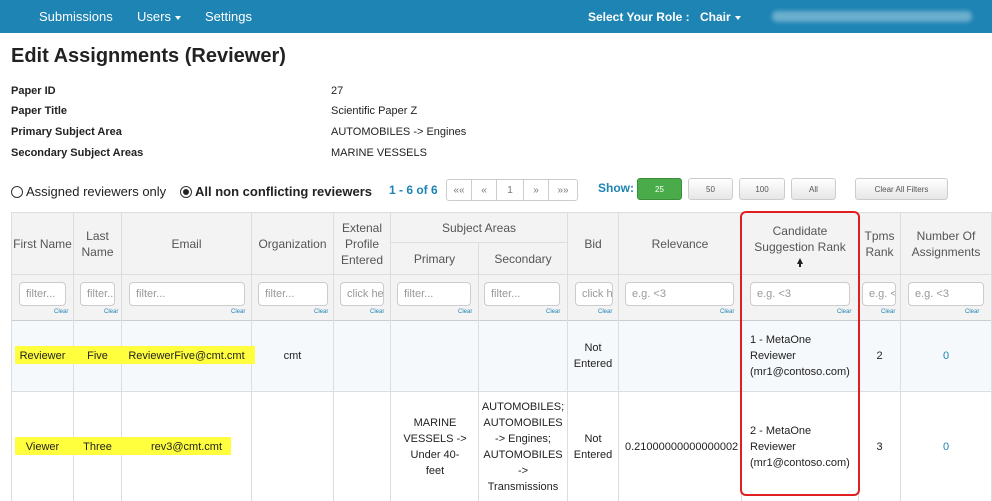  What do you see at coordinates (879, 356) in the screenshot?
I see `cell-tpms-rank: 2` at bounding box center [879, 356].